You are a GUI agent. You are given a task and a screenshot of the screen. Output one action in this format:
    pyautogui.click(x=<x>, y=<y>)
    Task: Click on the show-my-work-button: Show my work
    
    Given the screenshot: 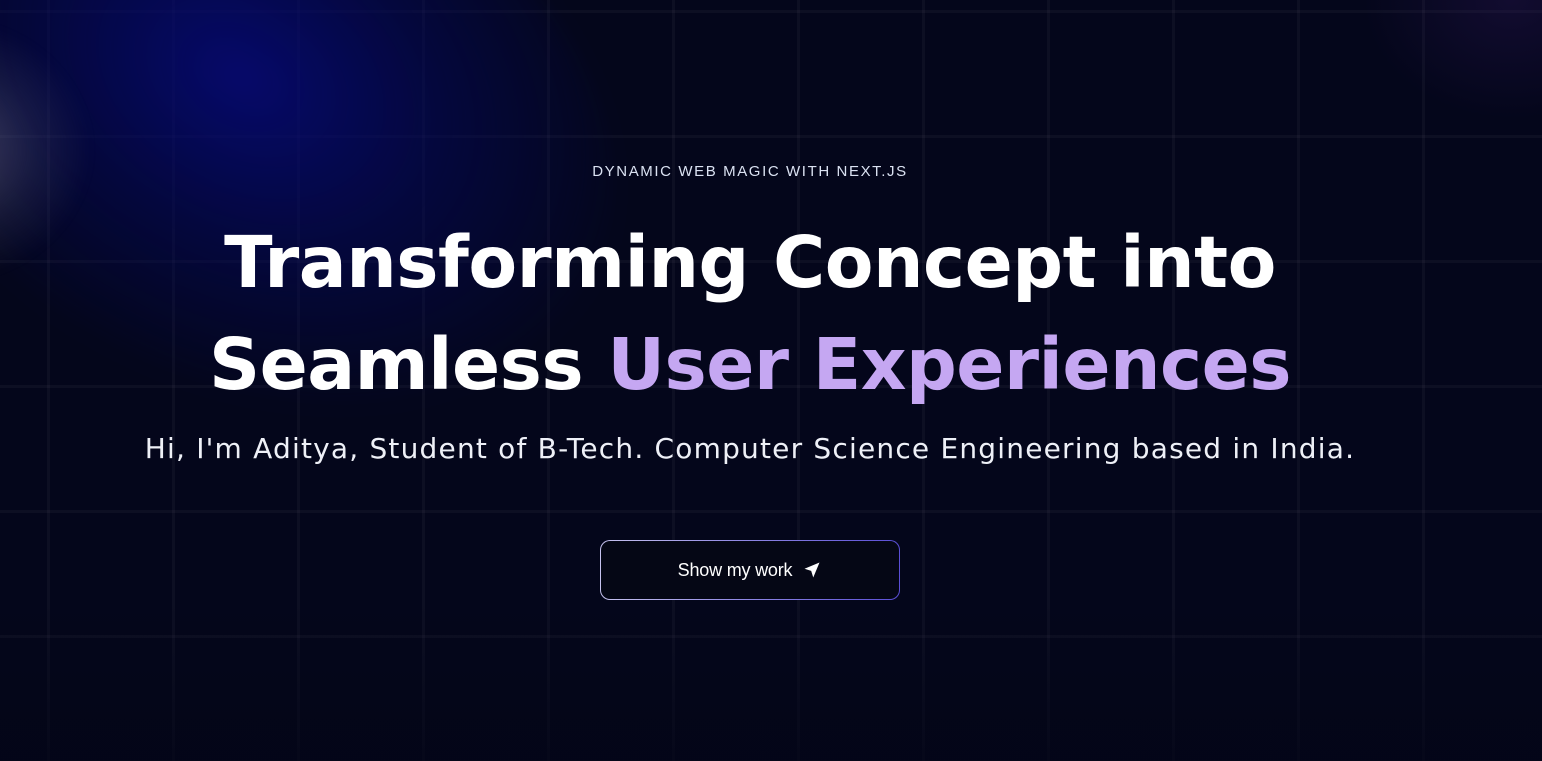 What is the action you would take?
    pyautogui.click(x=750, y=570)
    